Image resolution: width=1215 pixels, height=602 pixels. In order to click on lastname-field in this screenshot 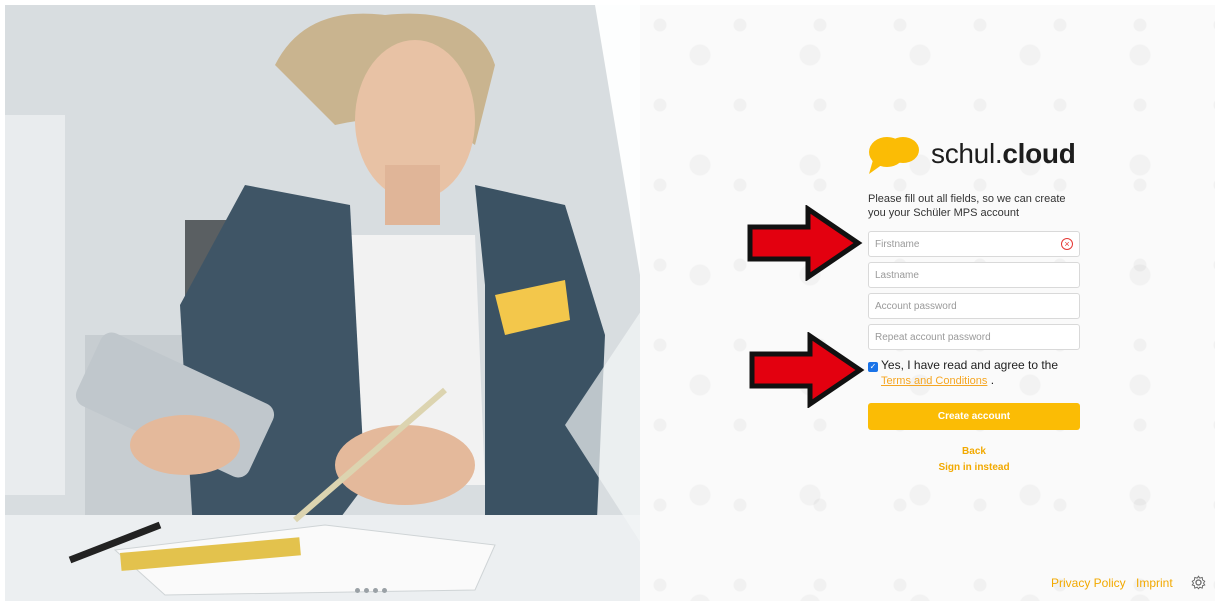, I will do `click(974, 275)`.